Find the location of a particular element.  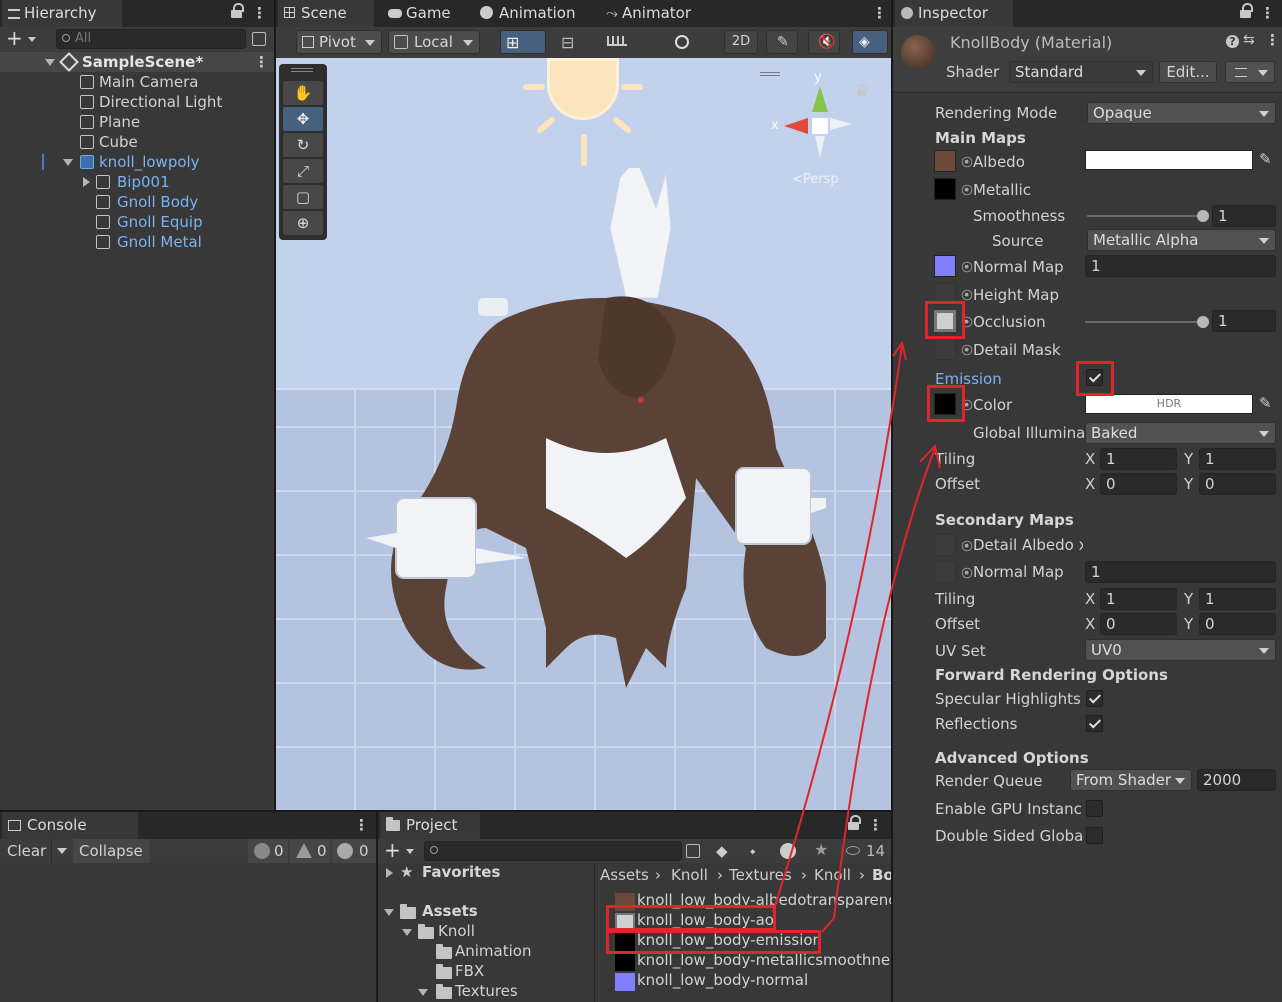

folder-row: FBX is located at coordinates (486, 972).